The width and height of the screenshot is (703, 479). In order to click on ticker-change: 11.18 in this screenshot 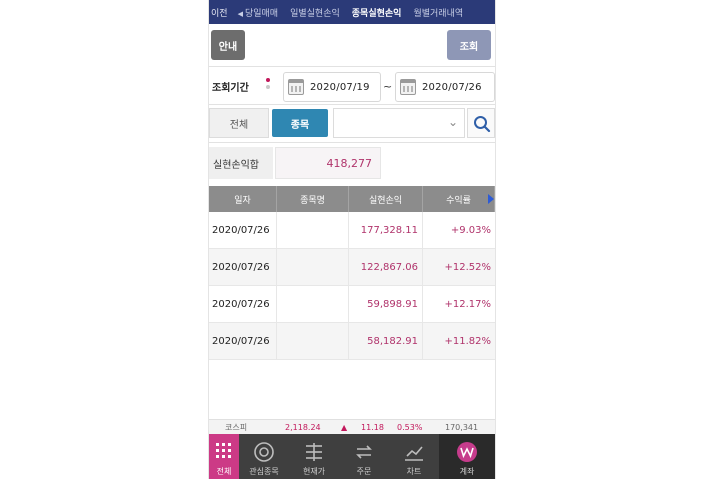, I will do `click(372, 427)`.